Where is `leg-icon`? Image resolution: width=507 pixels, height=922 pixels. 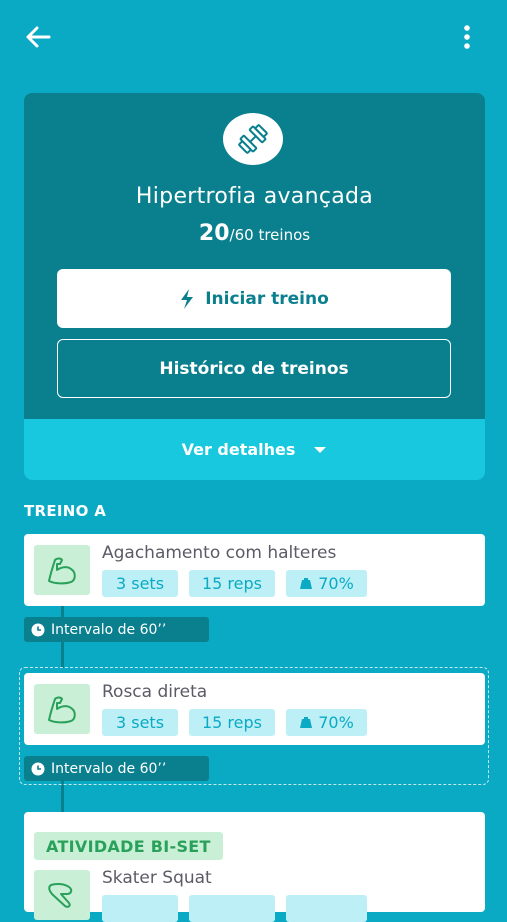 leg-icon is located at coordinates (60, 895).